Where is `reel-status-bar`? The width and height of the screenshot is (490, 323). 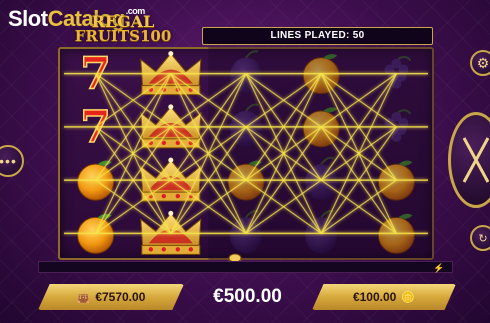
reel-status-bar is located at coordinates (245, 267).